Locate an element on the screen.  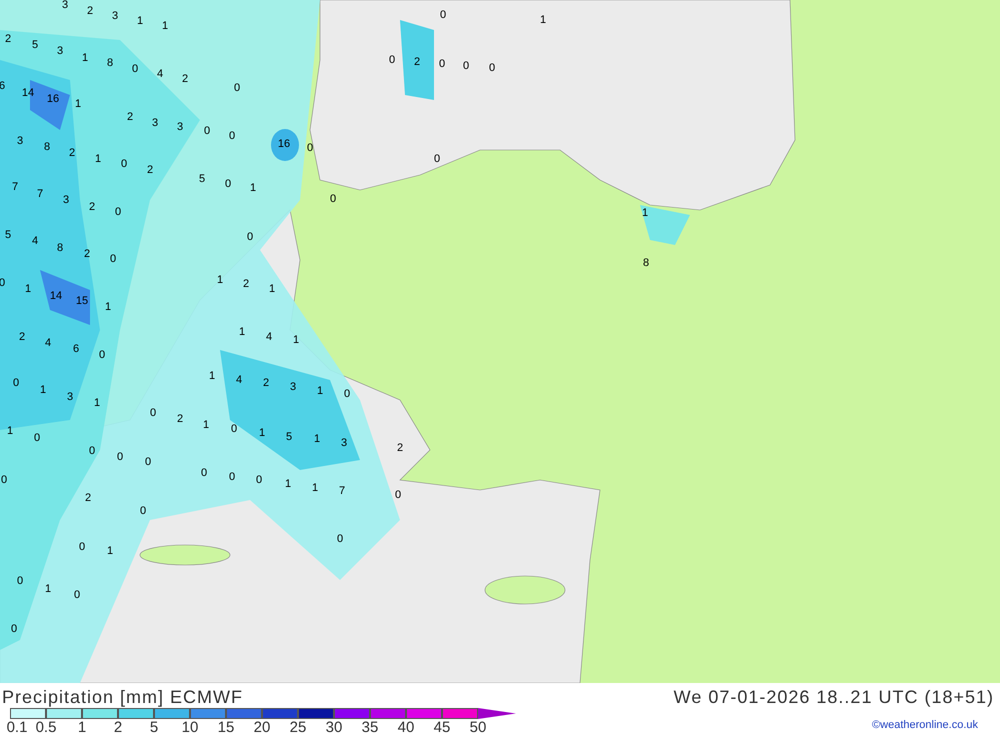
credit-link: ©weatheronline.co.uk is located at coordinates (925, 725).